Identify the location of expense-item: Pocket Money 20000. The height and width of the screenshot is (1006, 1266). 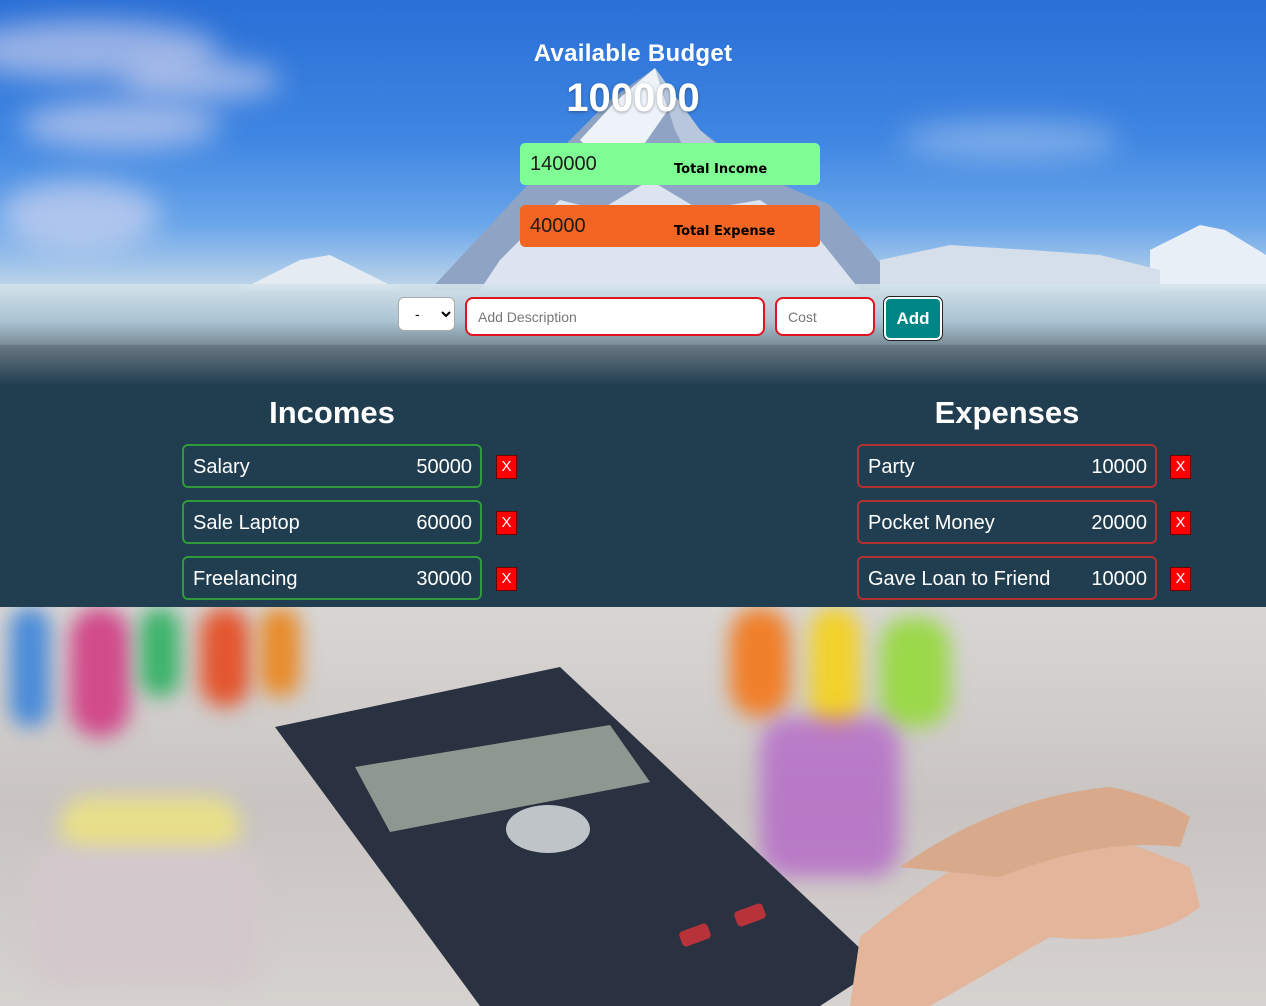
(1007, 522).